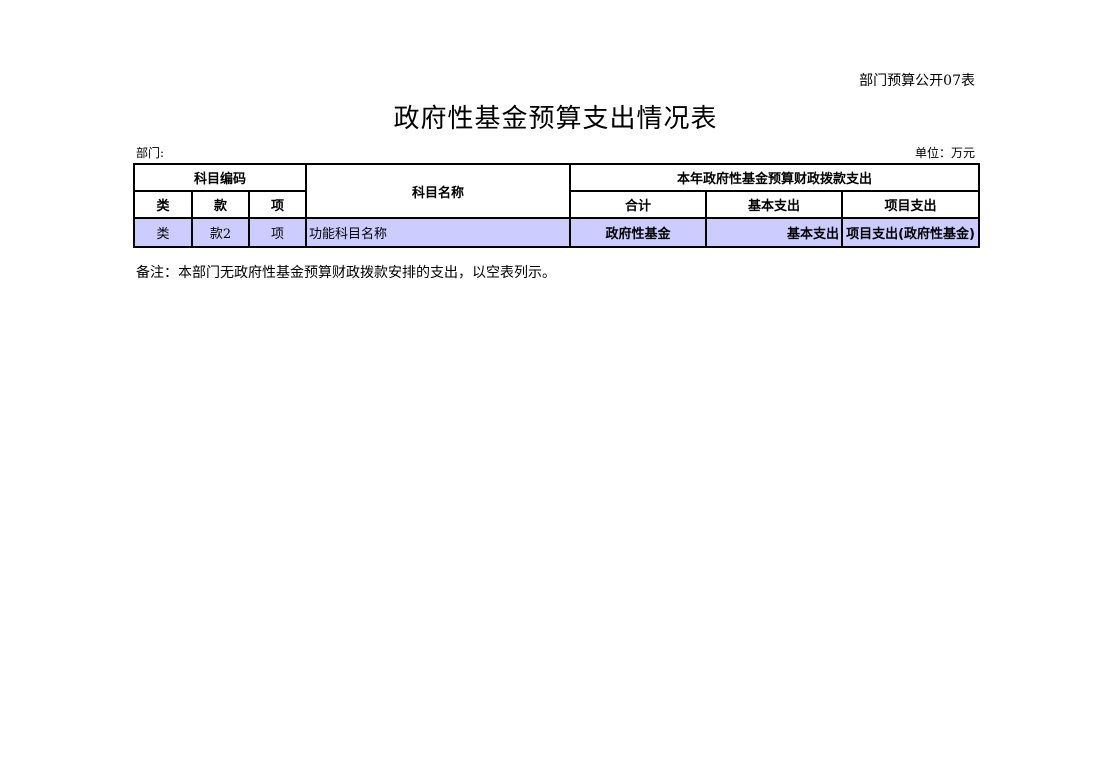 The height and width of the screenshot is (784, 1111). I want to click on header-subject-code: 科目编码, so click(220, 177).